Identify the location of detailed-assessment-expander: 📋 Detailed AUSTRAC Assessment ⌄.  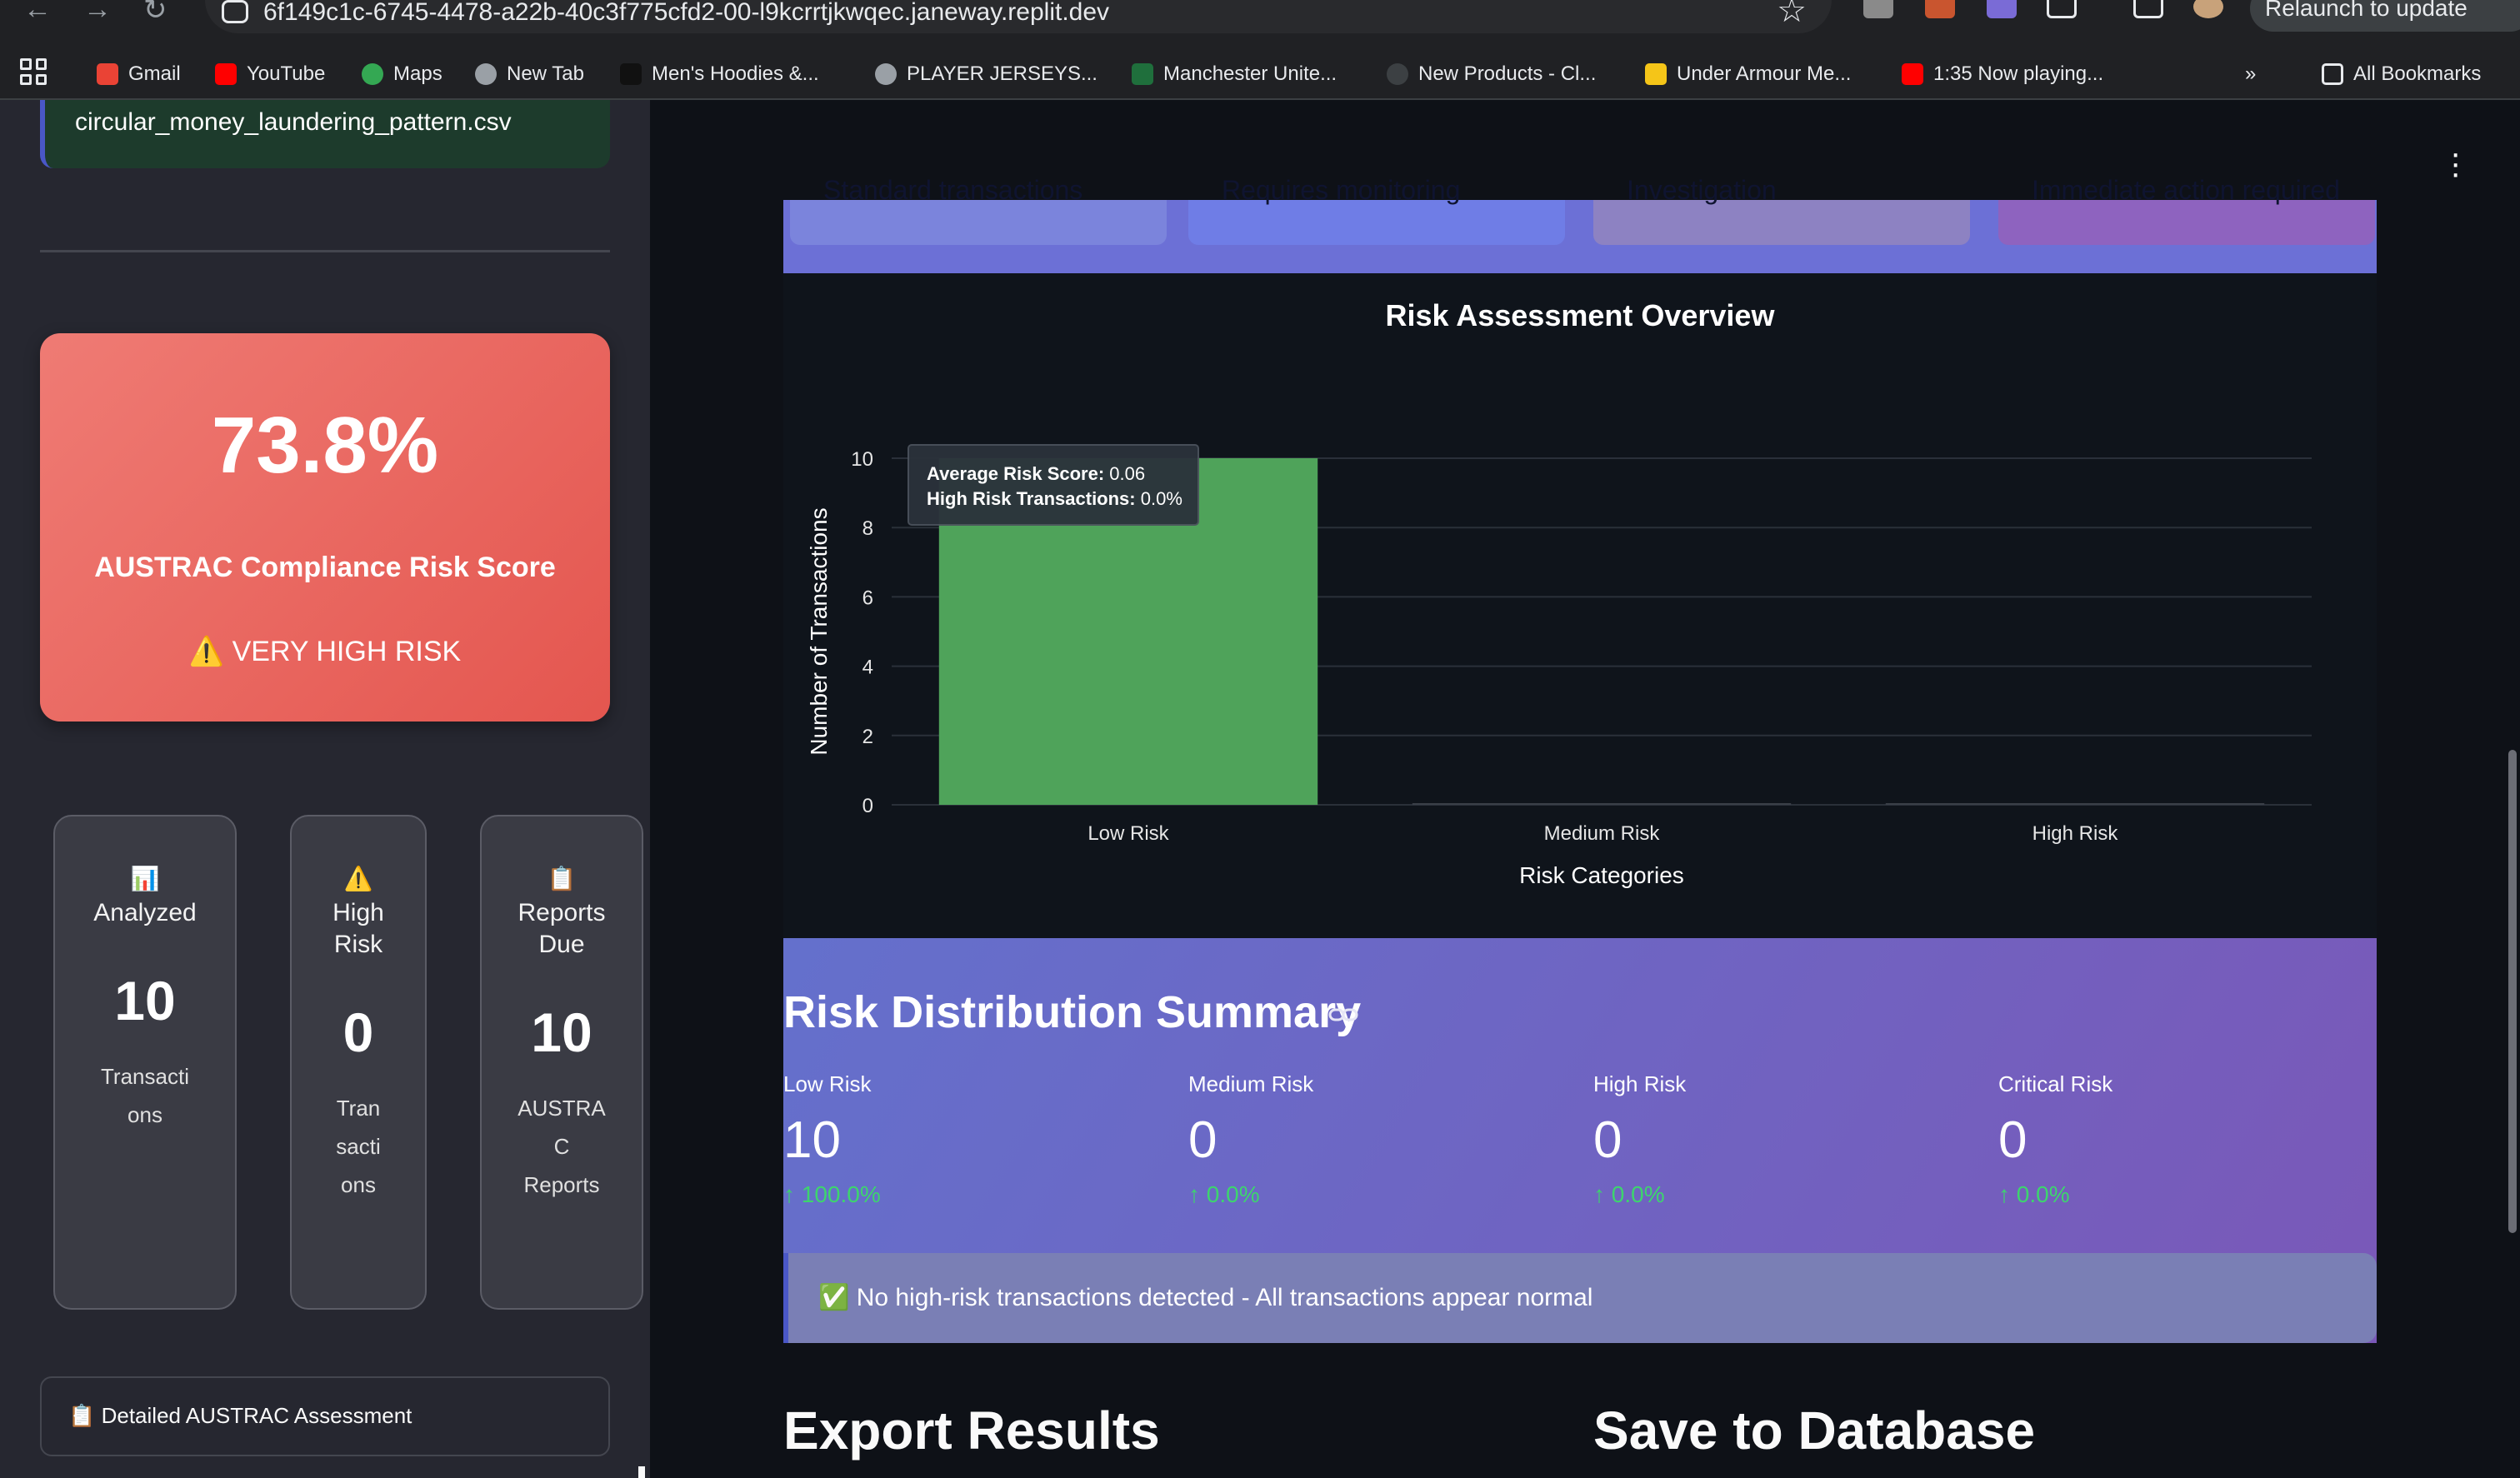
(325, 1416).